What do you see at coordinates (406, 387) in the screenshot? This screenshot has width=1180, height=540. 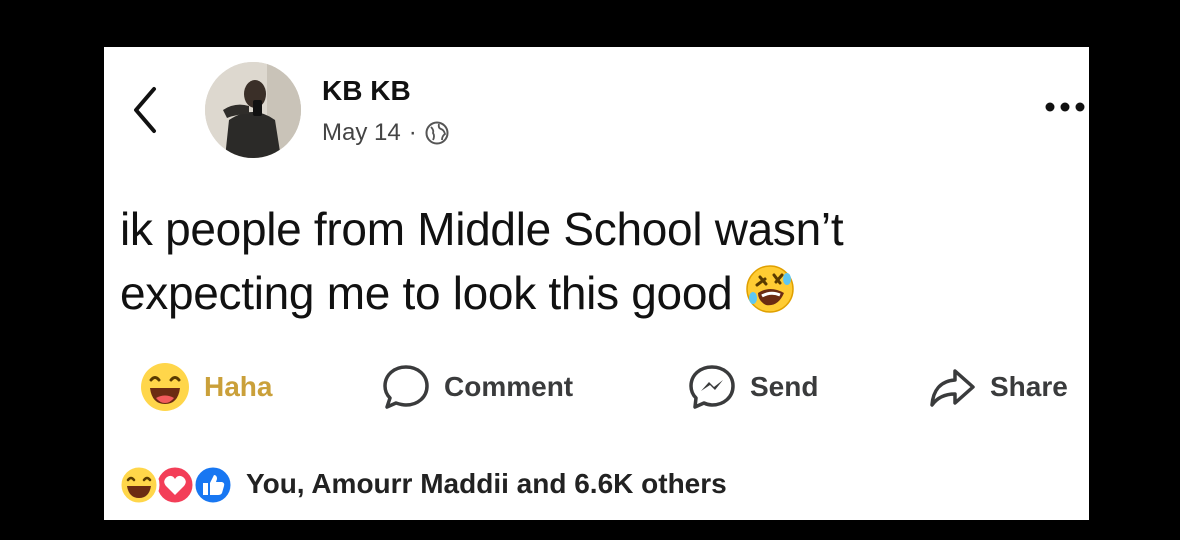 I see `comment-bubble-icon` at bounding box center [406, 387].